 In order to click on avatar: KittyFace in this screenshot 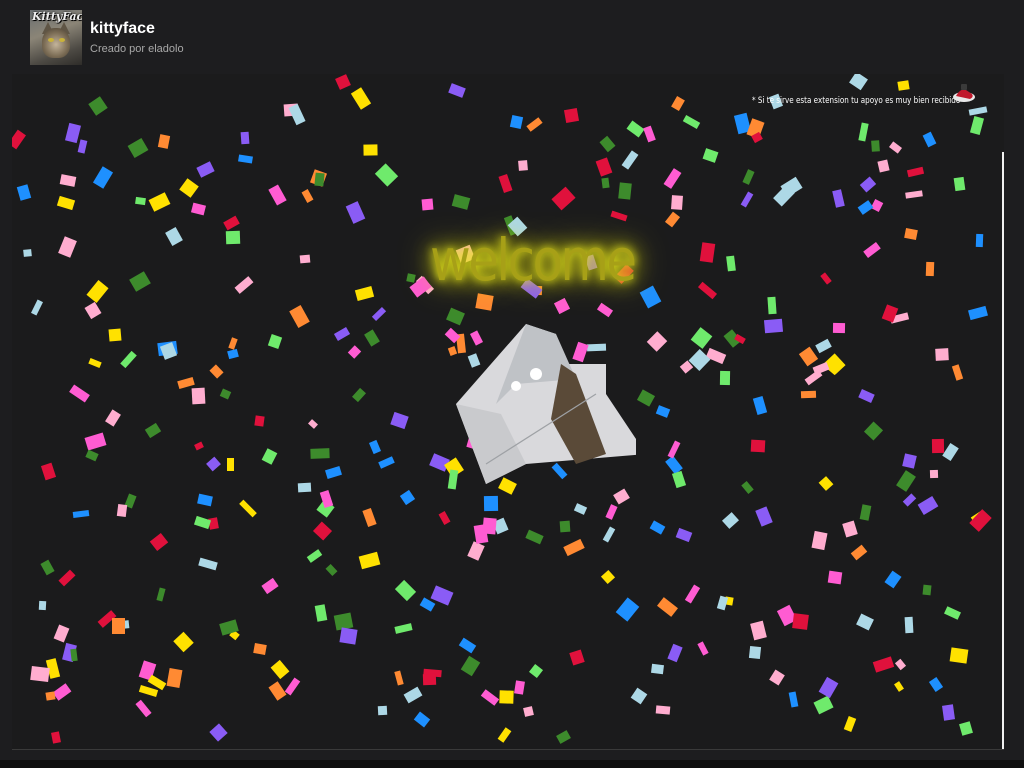, I will do `click(56, 37)`.